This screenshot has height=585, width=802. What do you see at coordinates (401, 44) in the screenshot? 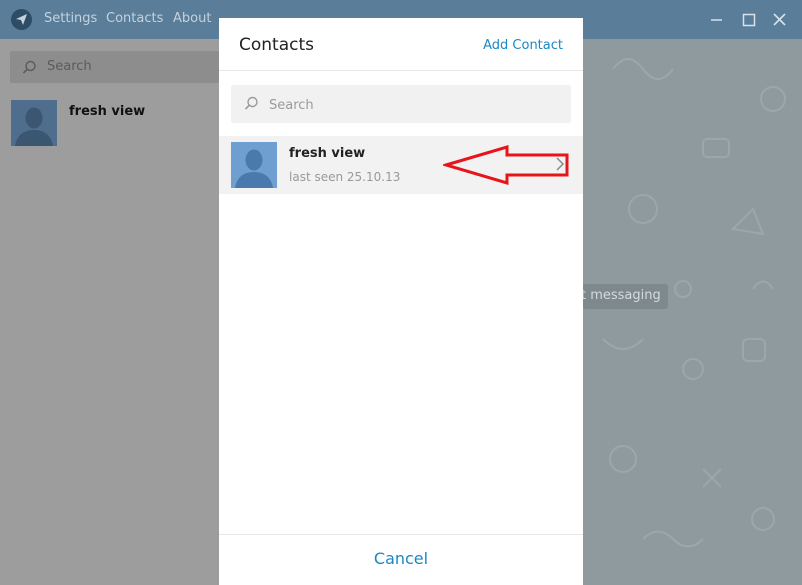
I see `dialog-header: Contacts Add Contact` at bounding box center [401, 44].